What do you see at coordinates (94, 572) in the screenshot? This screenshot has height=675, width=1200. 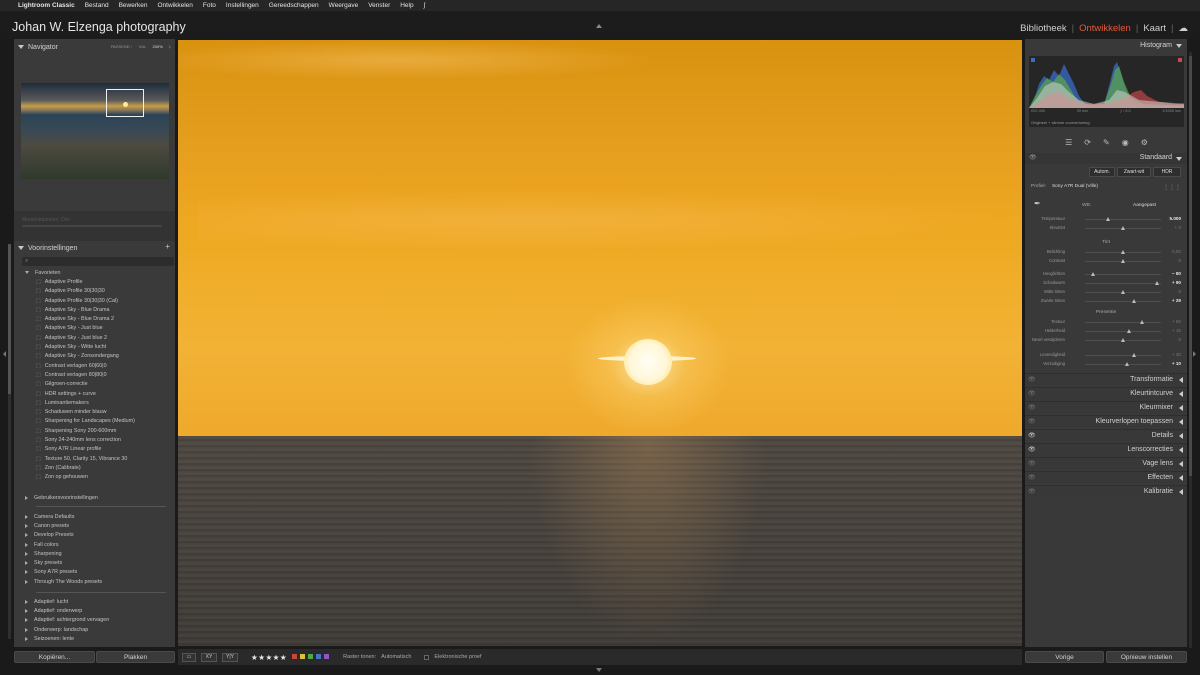 I see `preset-group: Sony A7R presets` at bounding box center [94, 572].